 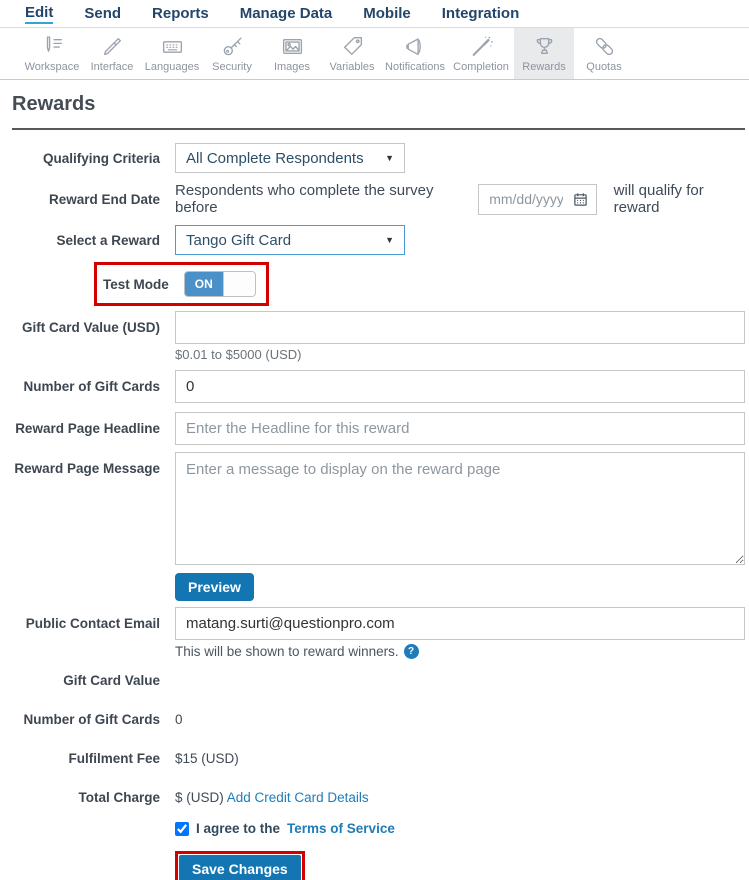 I want to click on summary-num-gift-cards-row: Number of Gift Cards 0, so click(x=378, y=719).